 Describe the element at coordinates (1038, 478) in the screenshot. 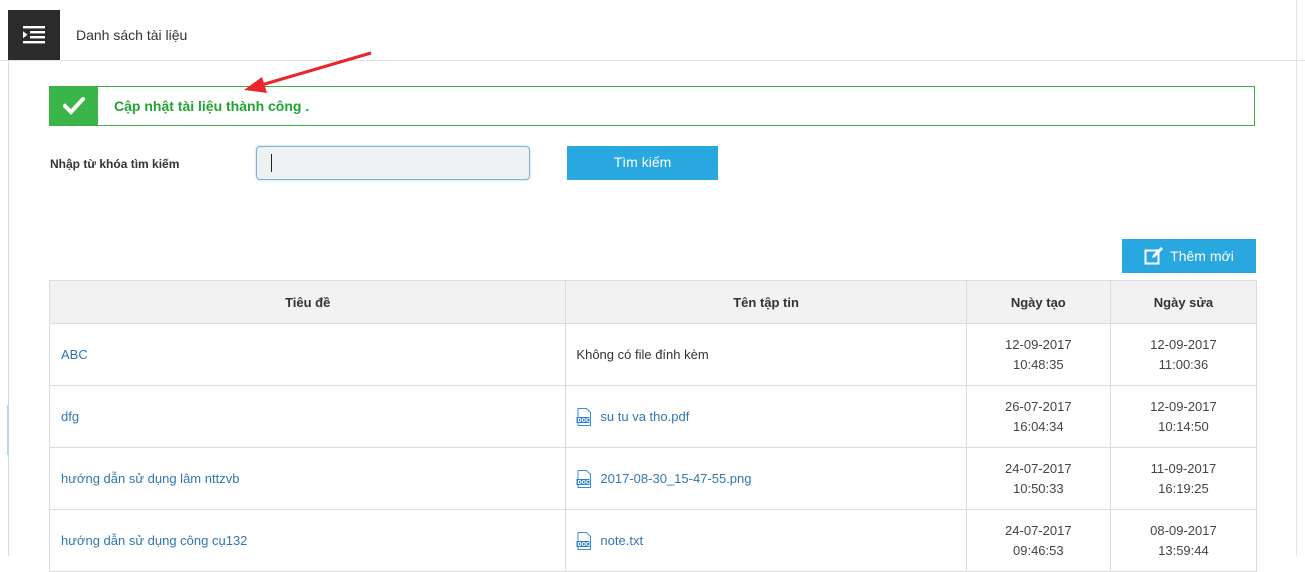

I see `created-cell: 24-07-2017 10:50:33` at that location.